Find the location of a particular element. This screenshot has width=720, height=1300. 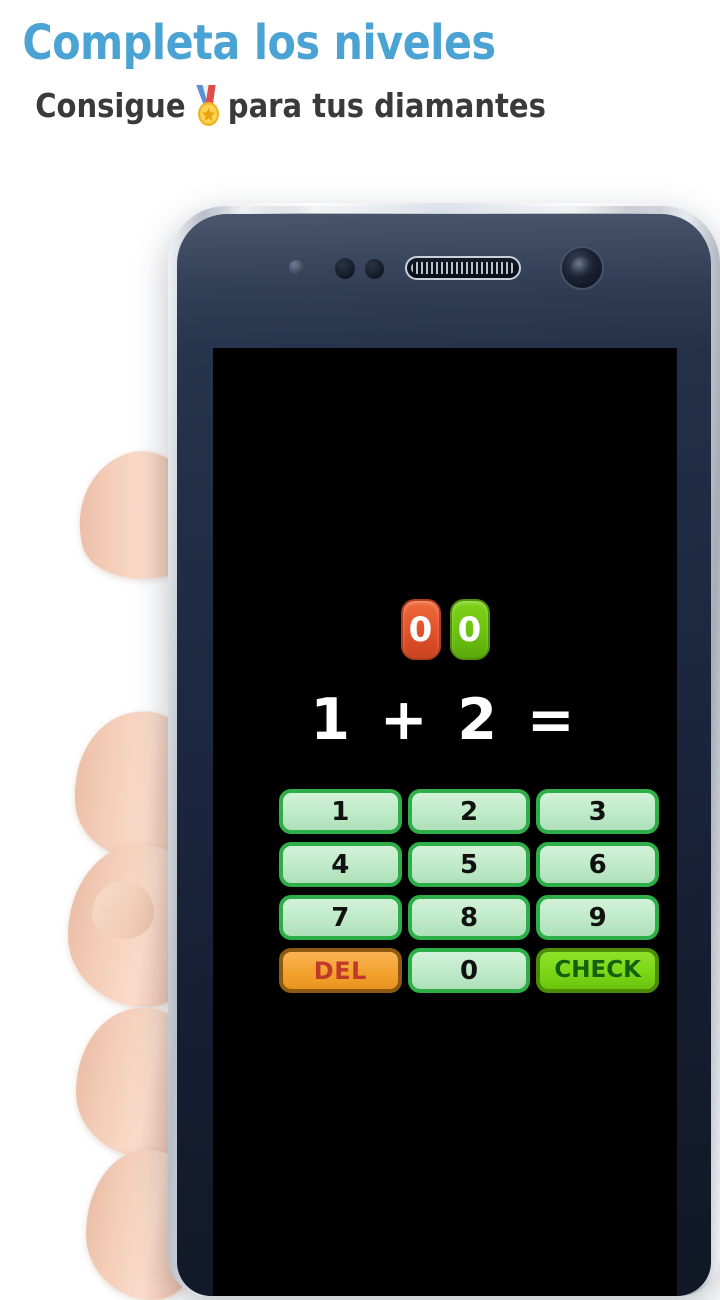

light-sensor-icon is located at coordinates (296, 267).